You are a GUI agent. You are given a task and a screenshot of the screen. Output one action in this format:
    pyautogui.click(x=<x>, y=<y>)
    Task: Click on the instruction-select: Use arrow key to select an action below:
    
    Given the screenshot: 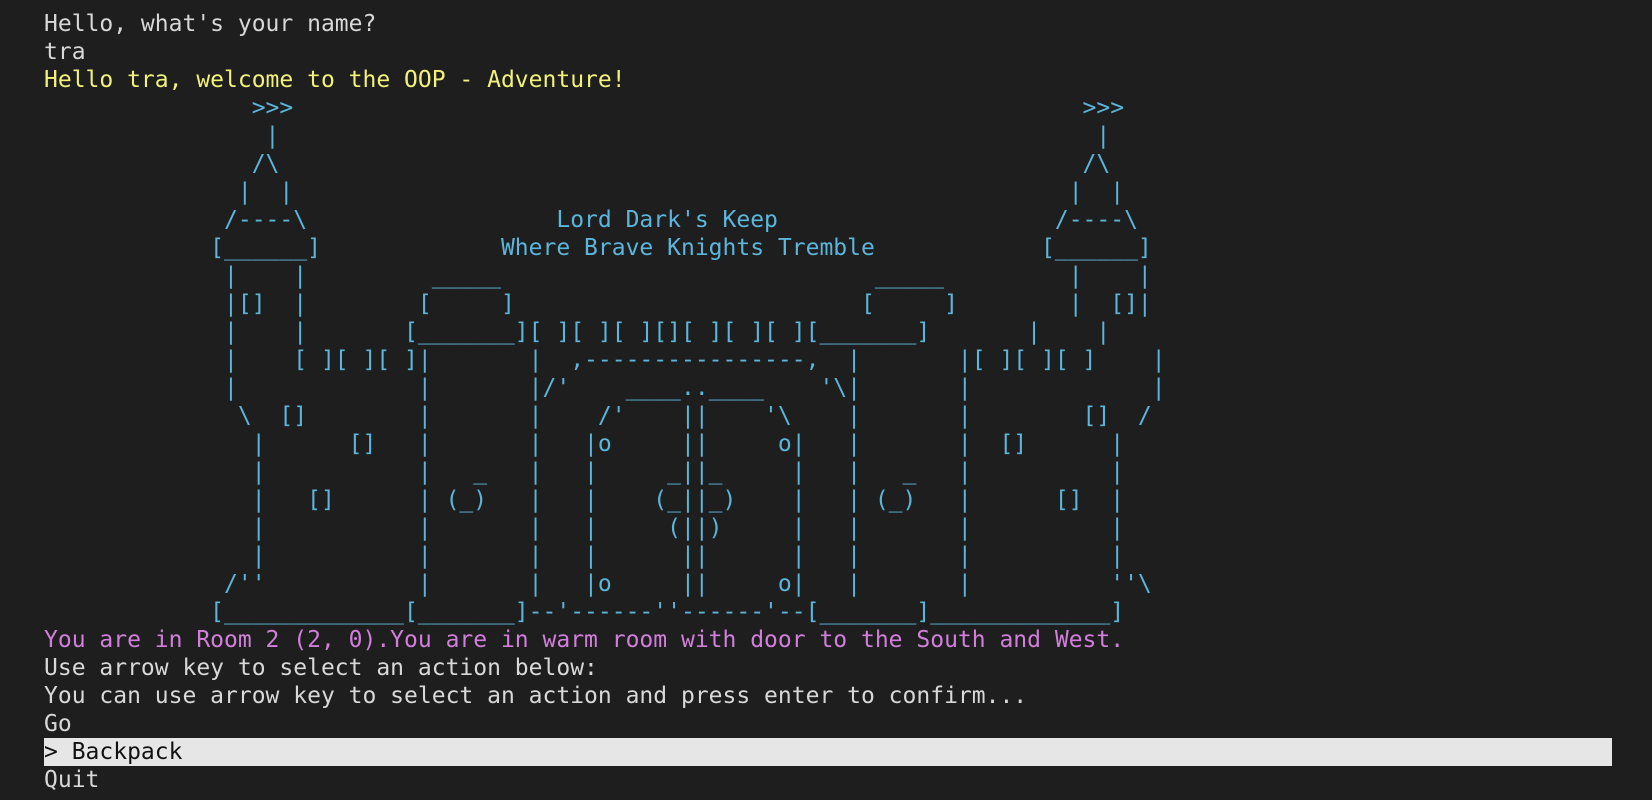 What is the action you would take?
    pyautogui.click(x=321, y=668)
    